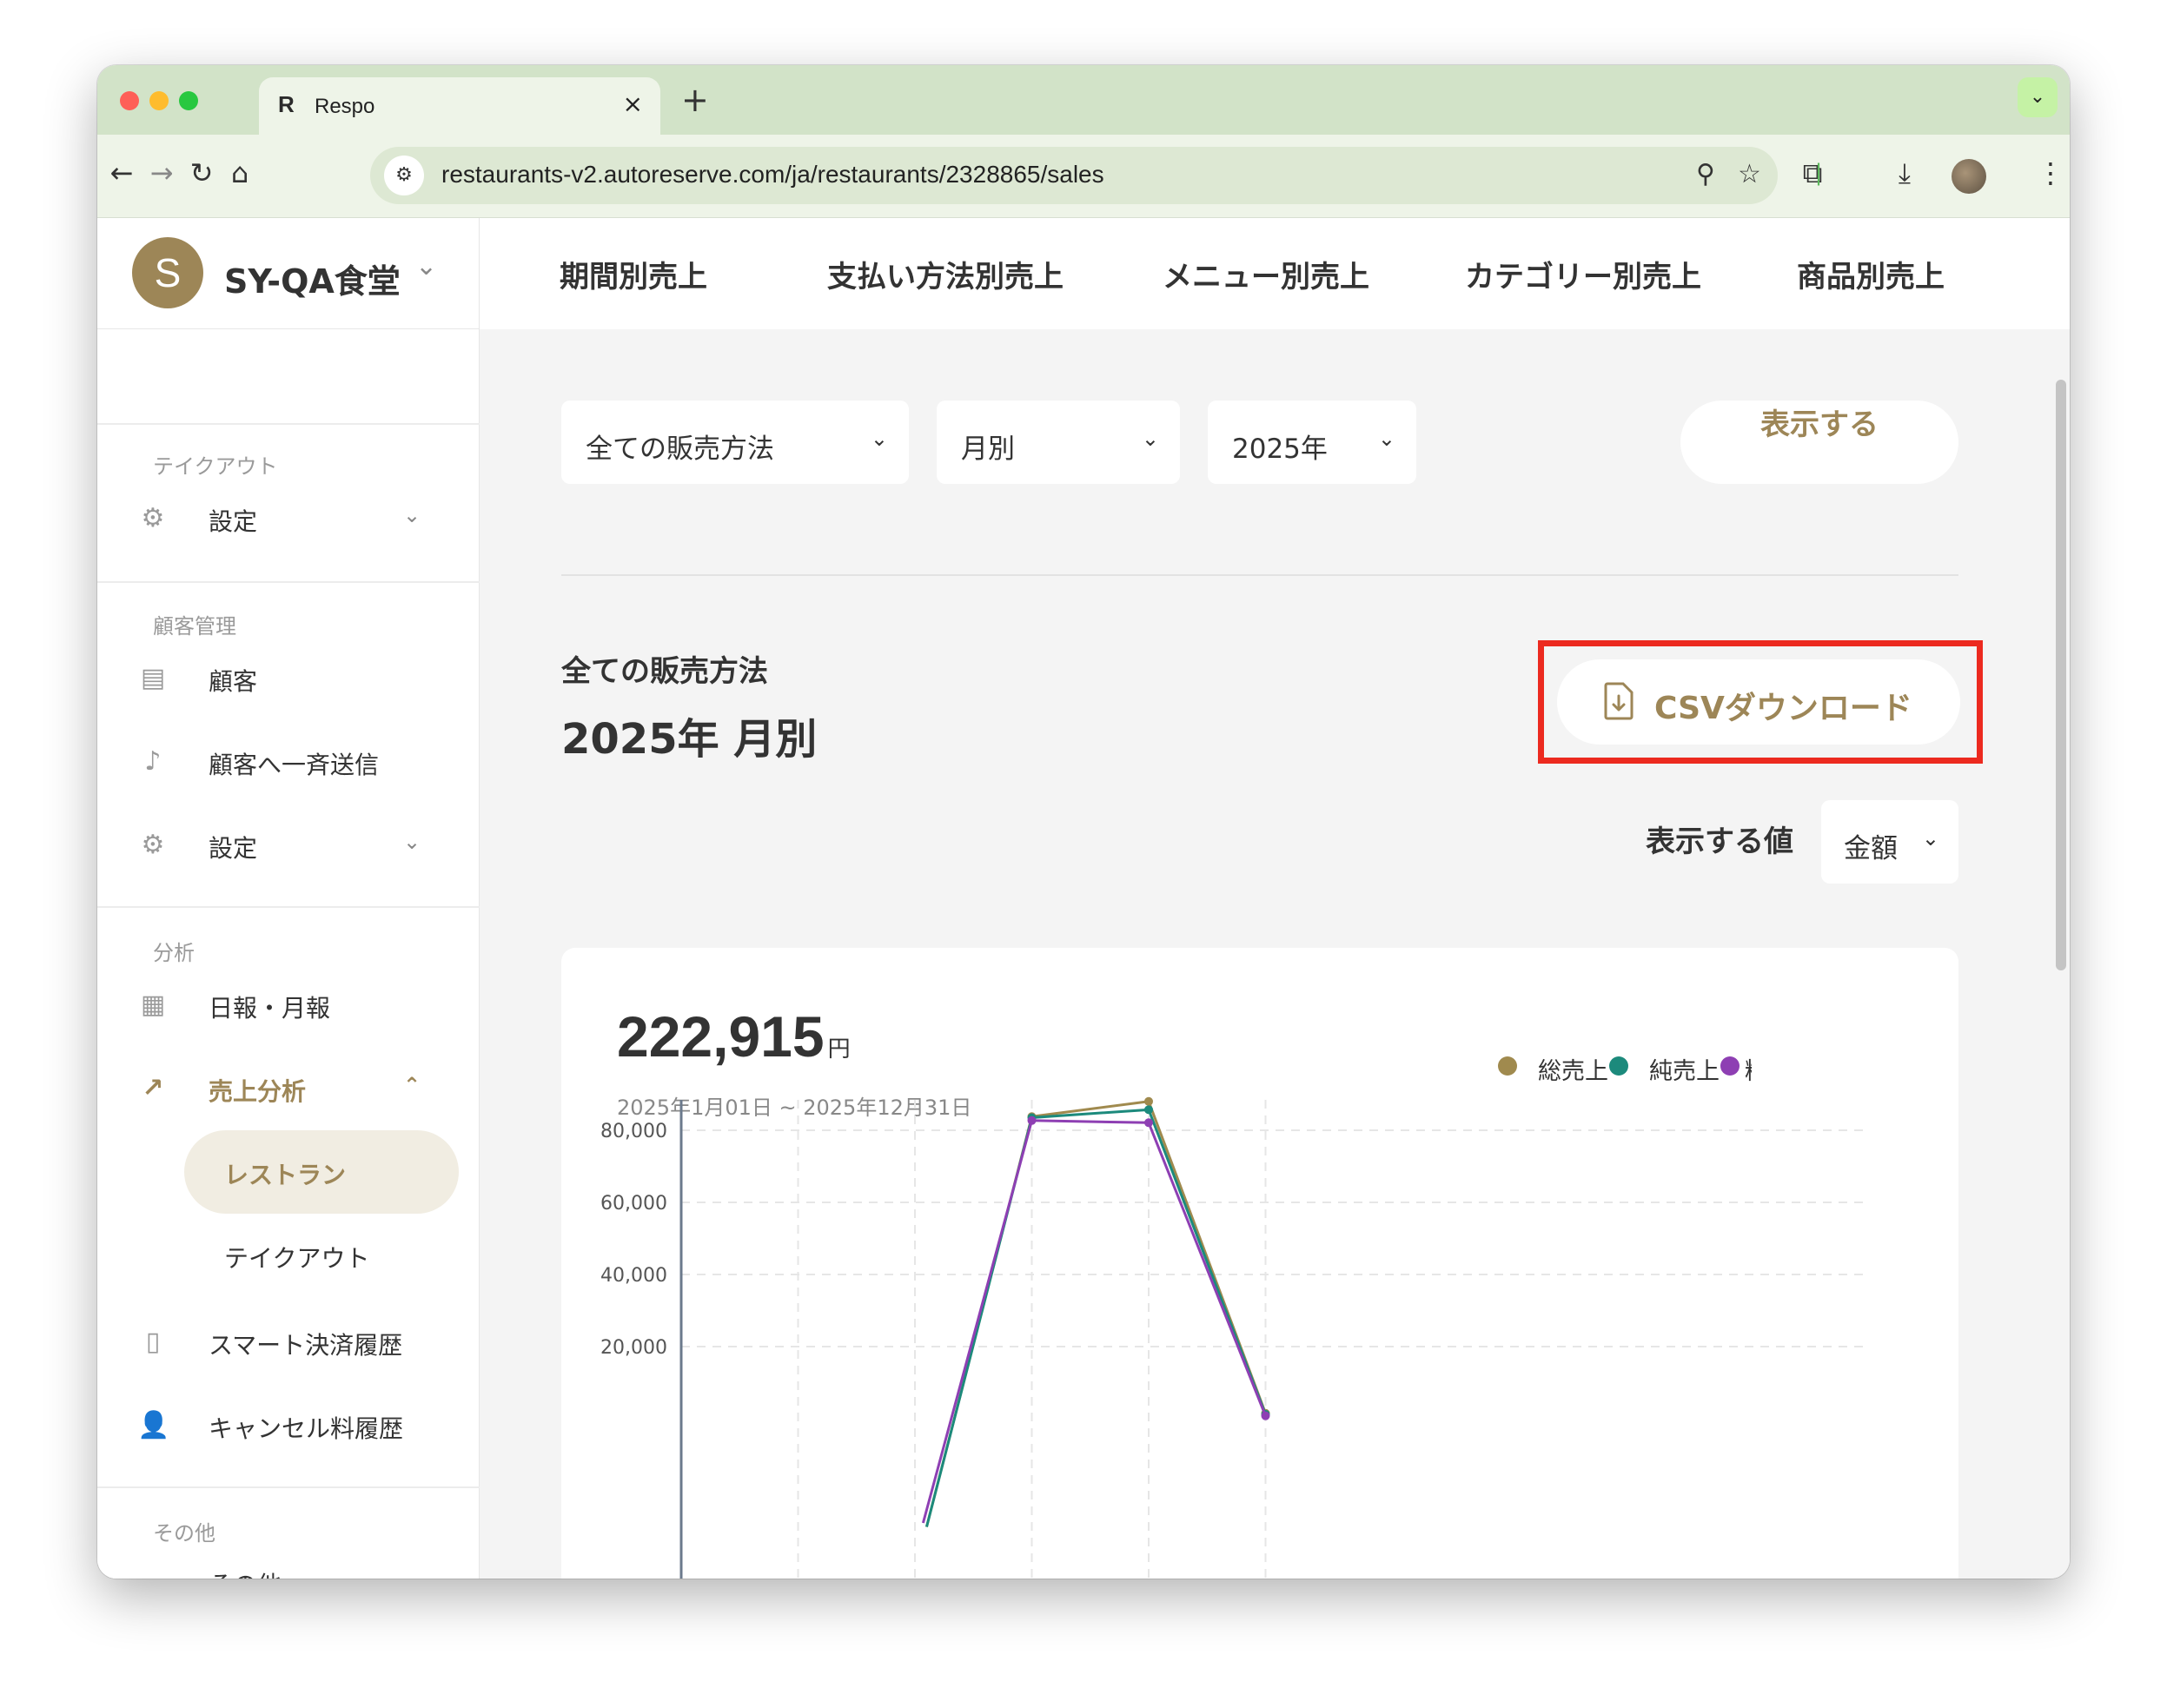  I want to click on sidebar-item-customer-settings: ⚙ 設定 ⌄, so click(288, 846).